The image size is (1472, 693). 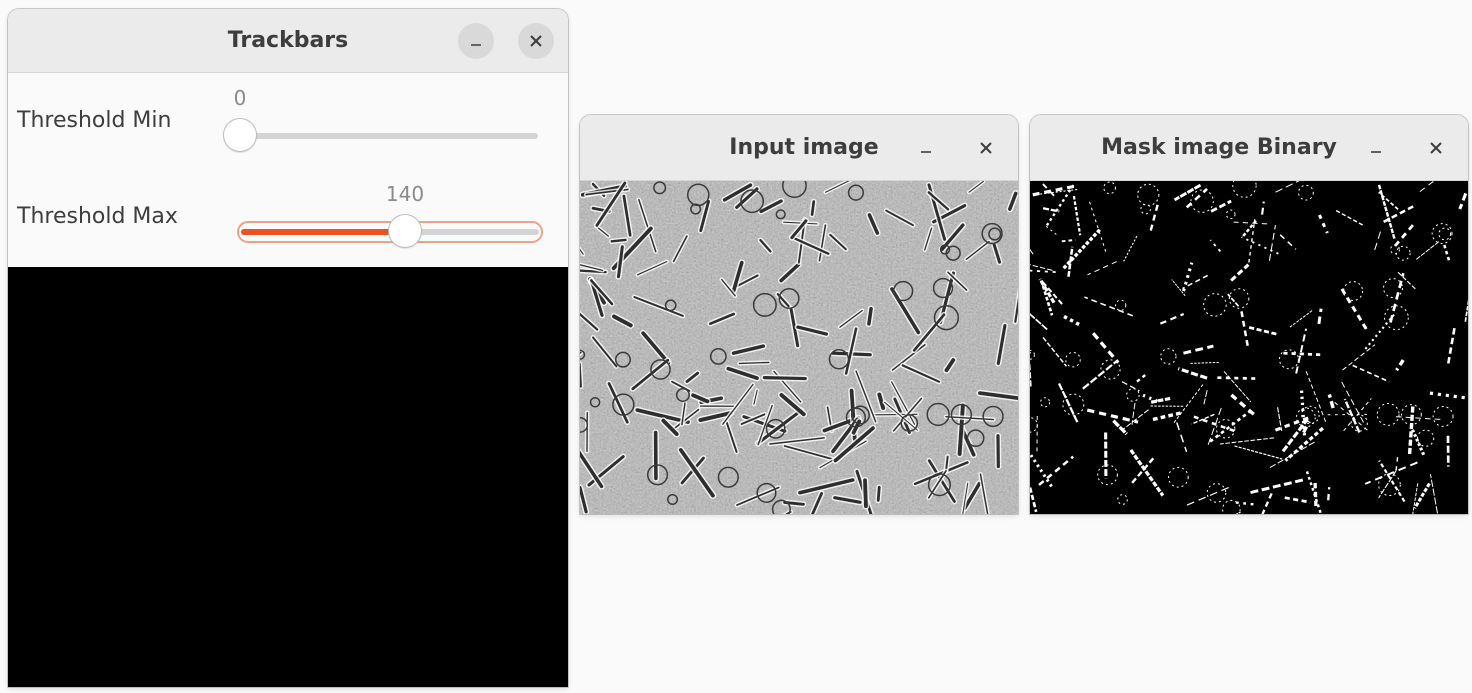 I want to click on mask-image-titlebar: Mask image Binary, so click(x=1249, y=148).